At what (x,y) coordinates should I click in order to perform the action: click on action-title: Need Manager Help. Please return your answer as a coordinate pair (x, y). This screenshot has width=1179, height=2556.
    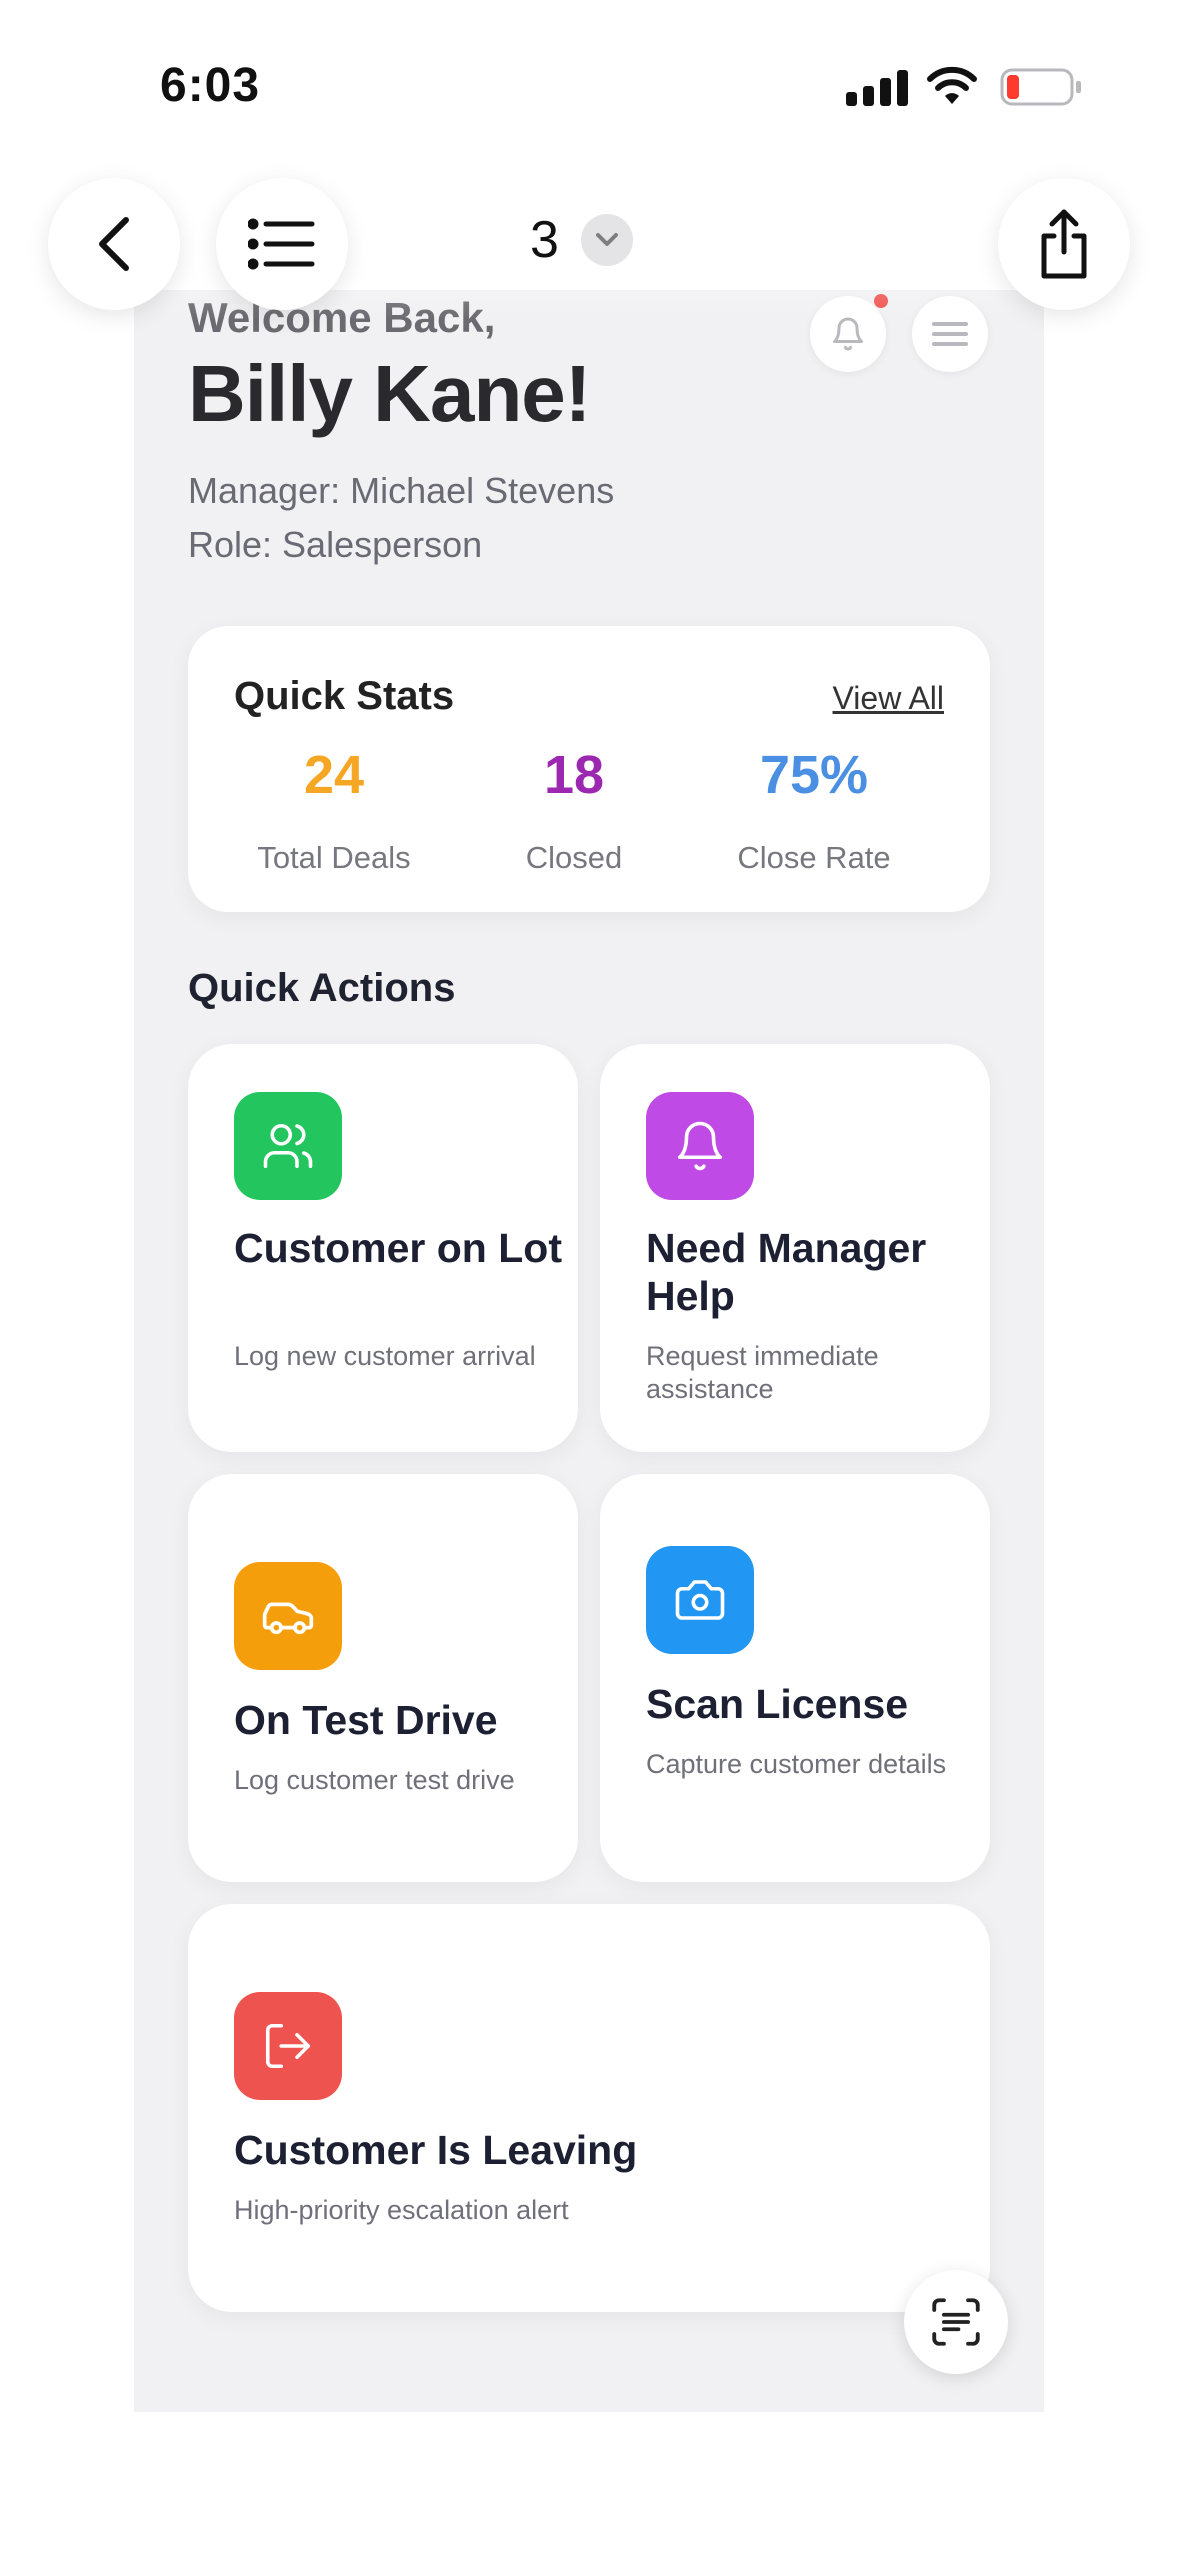
    Looking at the image, I should click on (786, 1272).